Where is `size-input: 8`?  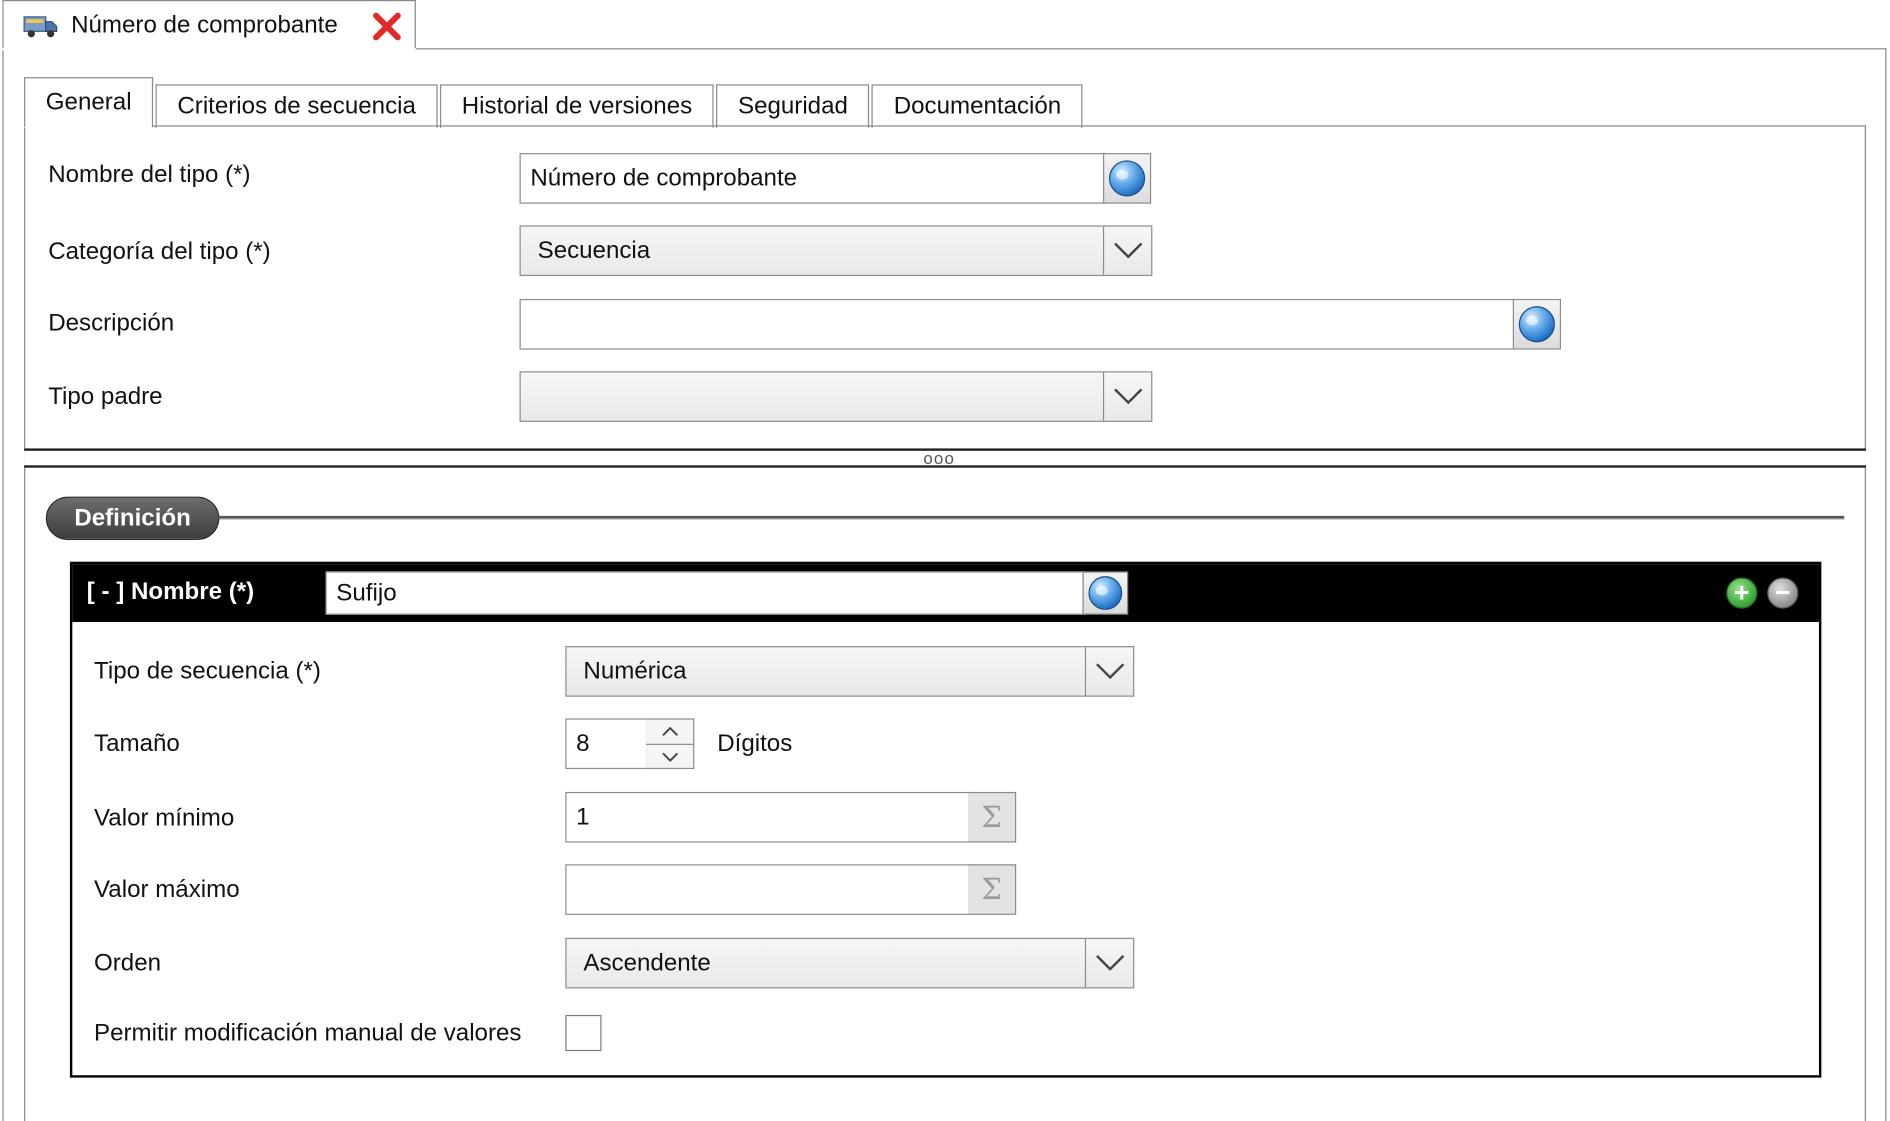
size-input: 8 is located at coordinates (606, 744).